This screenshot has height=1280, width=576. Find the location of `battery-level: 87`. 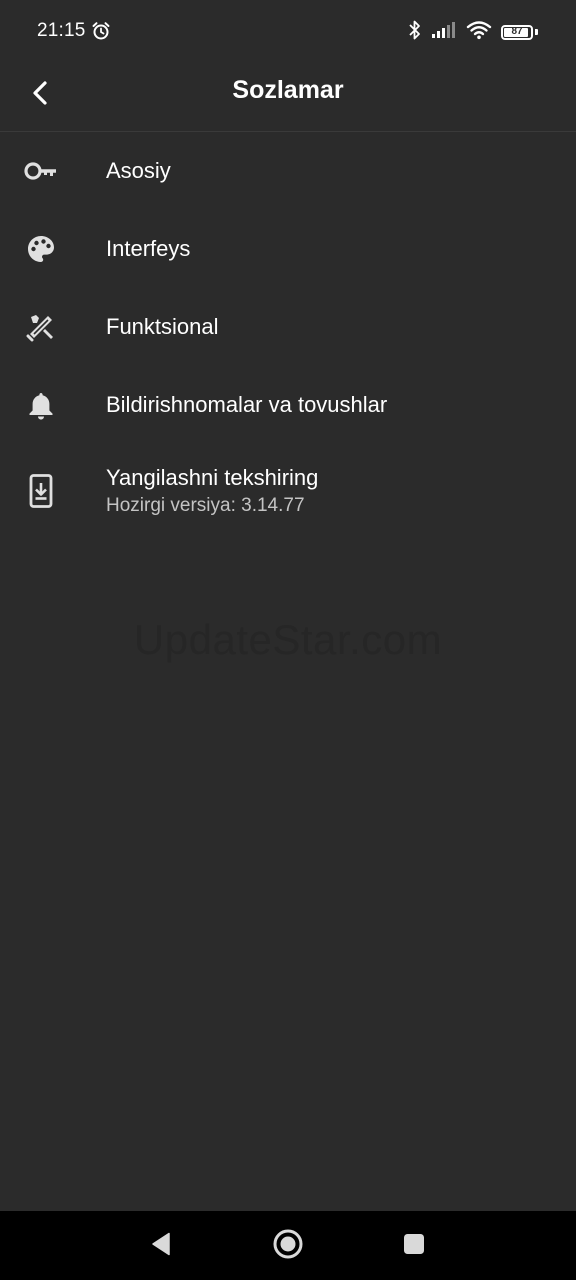

battery-level: 87 is located at coordinates (517, 31).